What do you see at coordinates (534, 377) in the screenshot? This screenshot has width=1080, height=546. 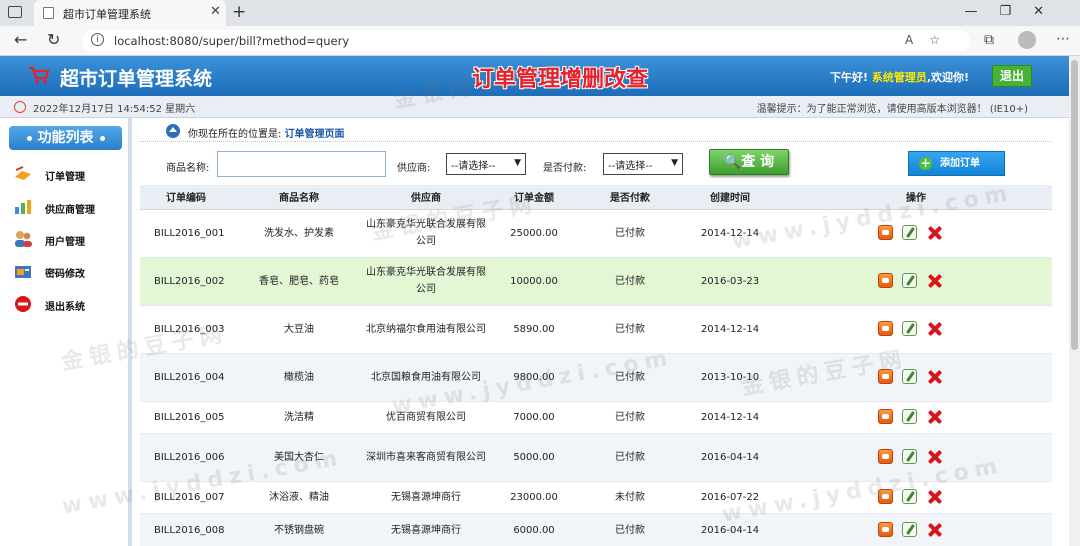 I see `cell-amount: 9800.00` at bounding box center [534, 377].